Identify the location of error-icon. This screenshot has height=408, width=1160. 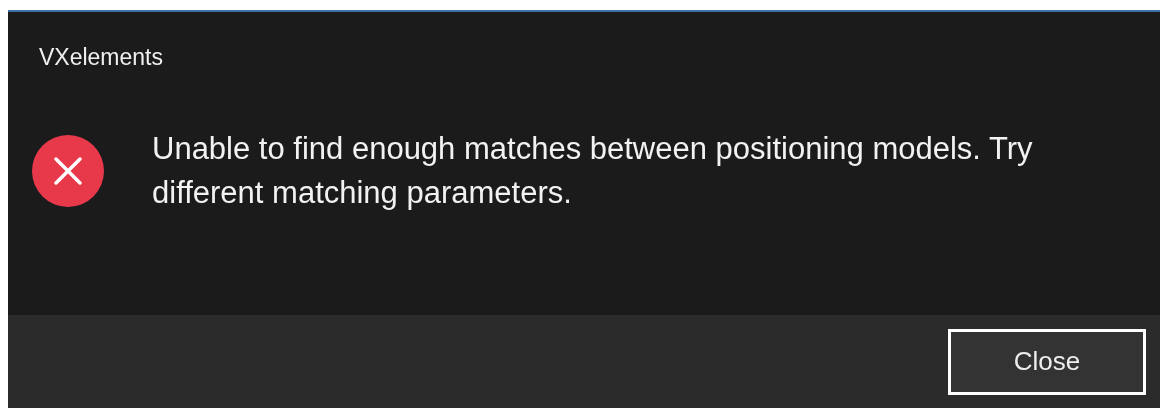
(68, 170).